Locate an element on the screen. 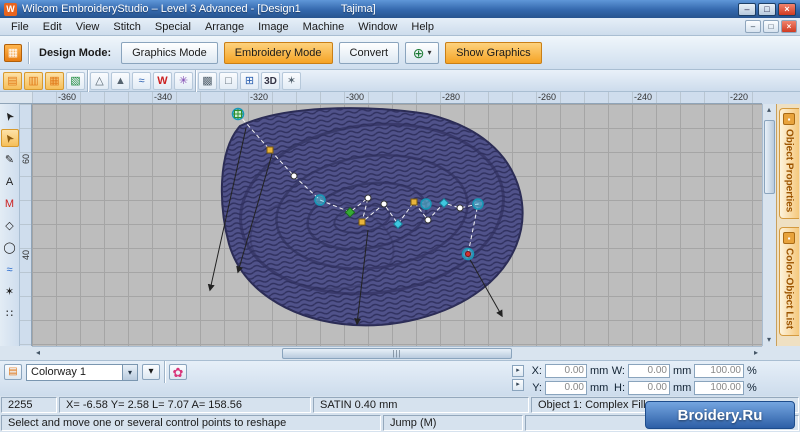 This screenshot has width=800, height=432. monogram-tool-icon: M is located at coordinates (10, 204).